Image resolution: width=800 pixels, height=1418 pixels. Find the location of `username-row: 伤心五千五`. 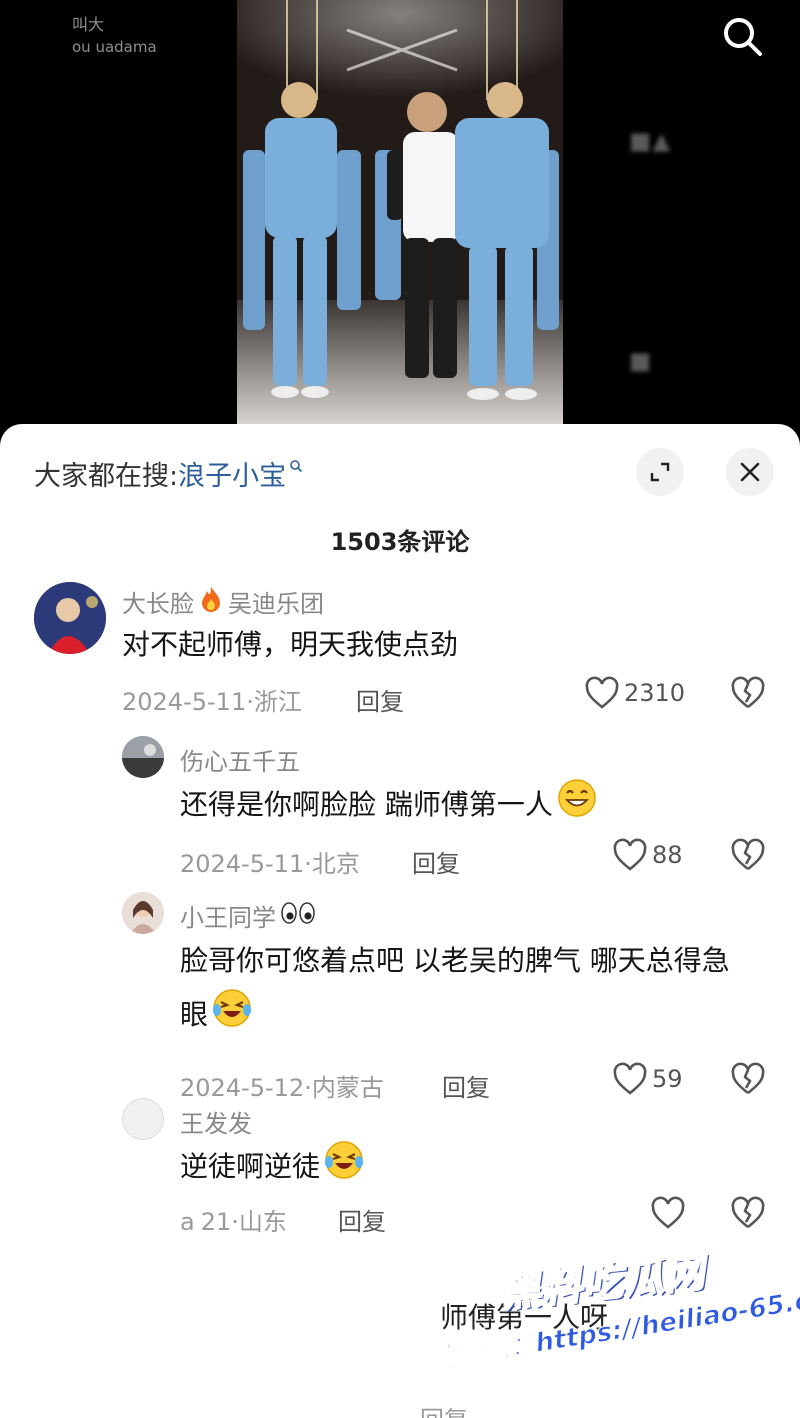

username-row: 伤心五千五 is located at coordinates (240, 759).